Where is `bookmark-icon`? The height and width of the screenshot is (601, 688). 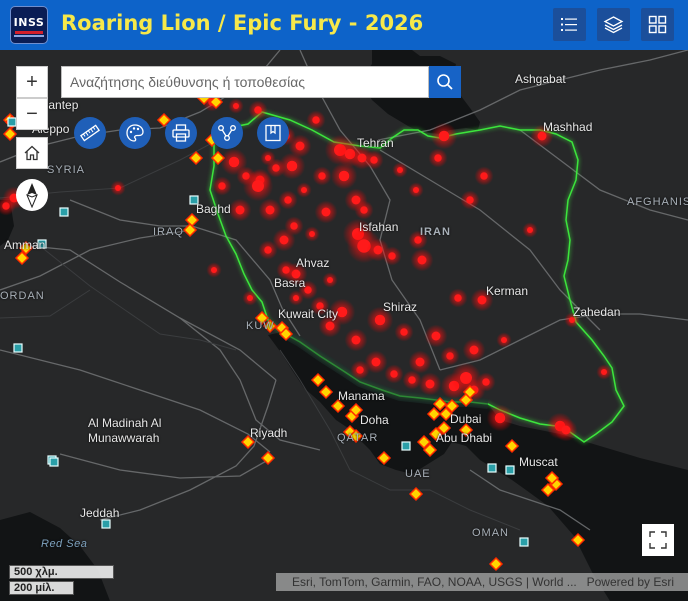 bookmark-icon is located at coordinates (273, 133).